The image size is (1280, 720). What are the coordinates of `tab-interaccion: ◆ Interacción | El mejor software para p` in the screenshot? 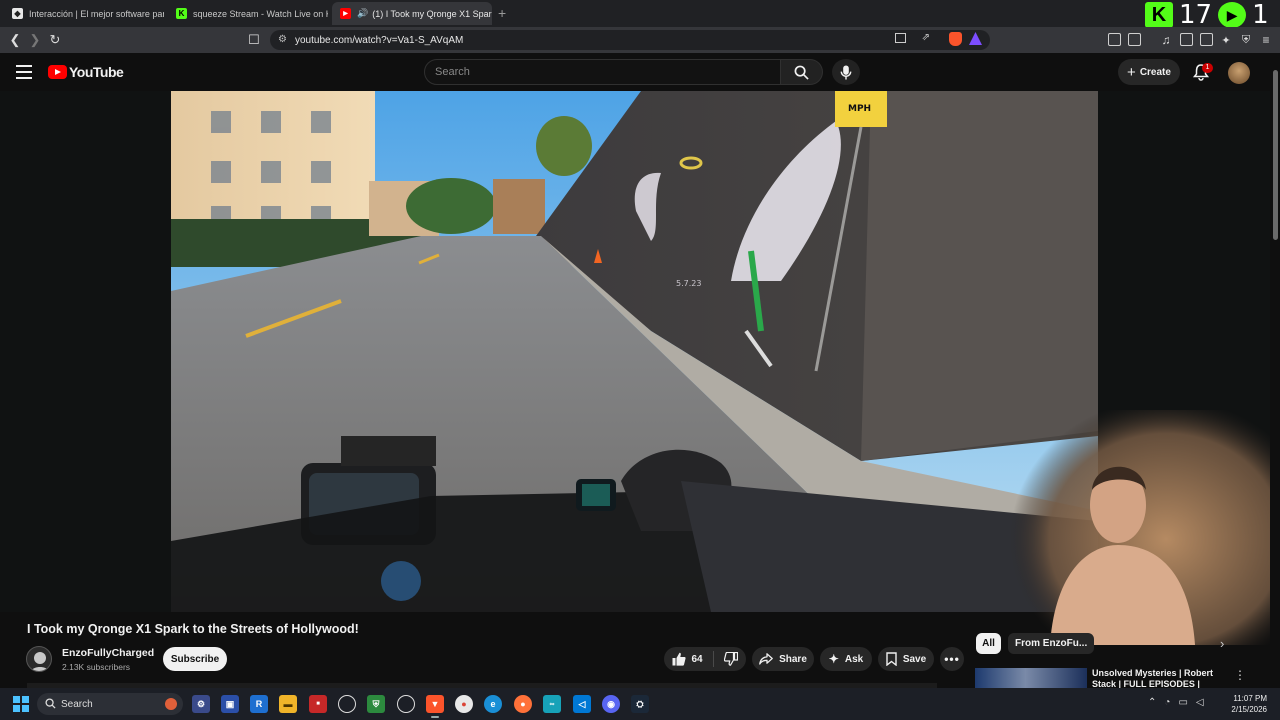 It's located at (84, 13).